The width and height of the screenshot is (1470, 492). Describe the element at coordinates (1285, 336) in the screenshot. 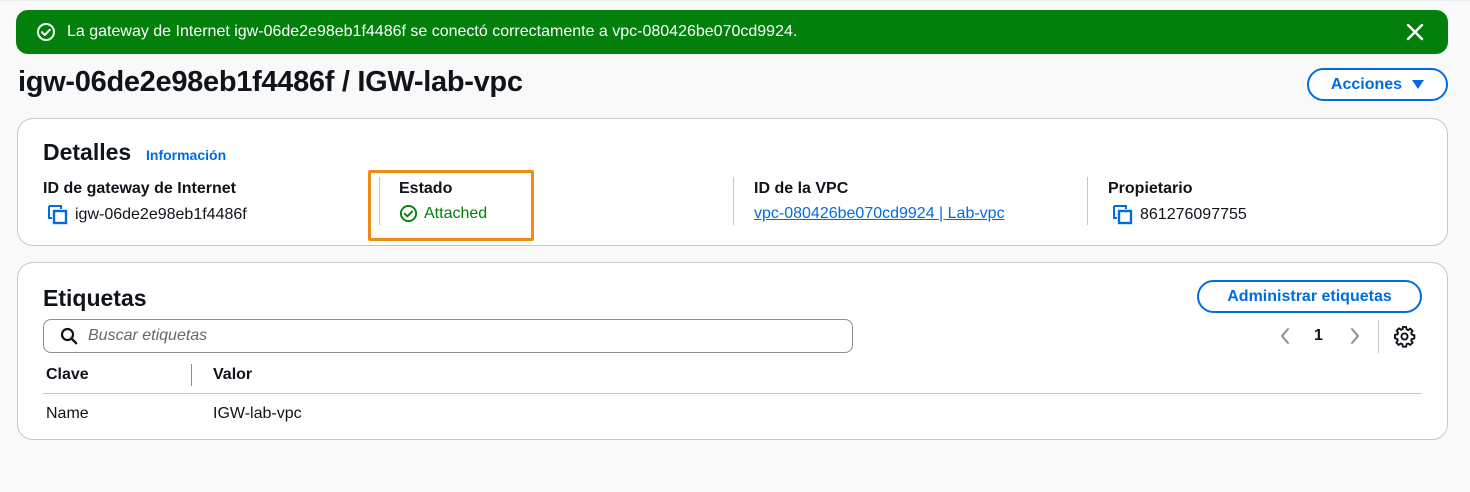

I see `prev-page-icon` at that location.